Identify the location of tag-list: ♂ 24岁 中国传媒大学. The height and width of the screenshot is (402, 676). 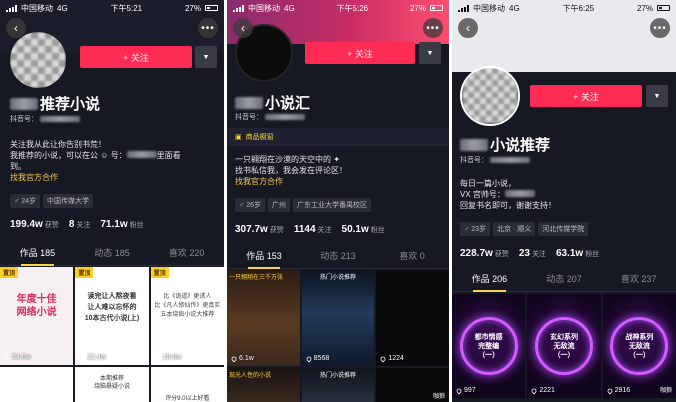
(51, 201).